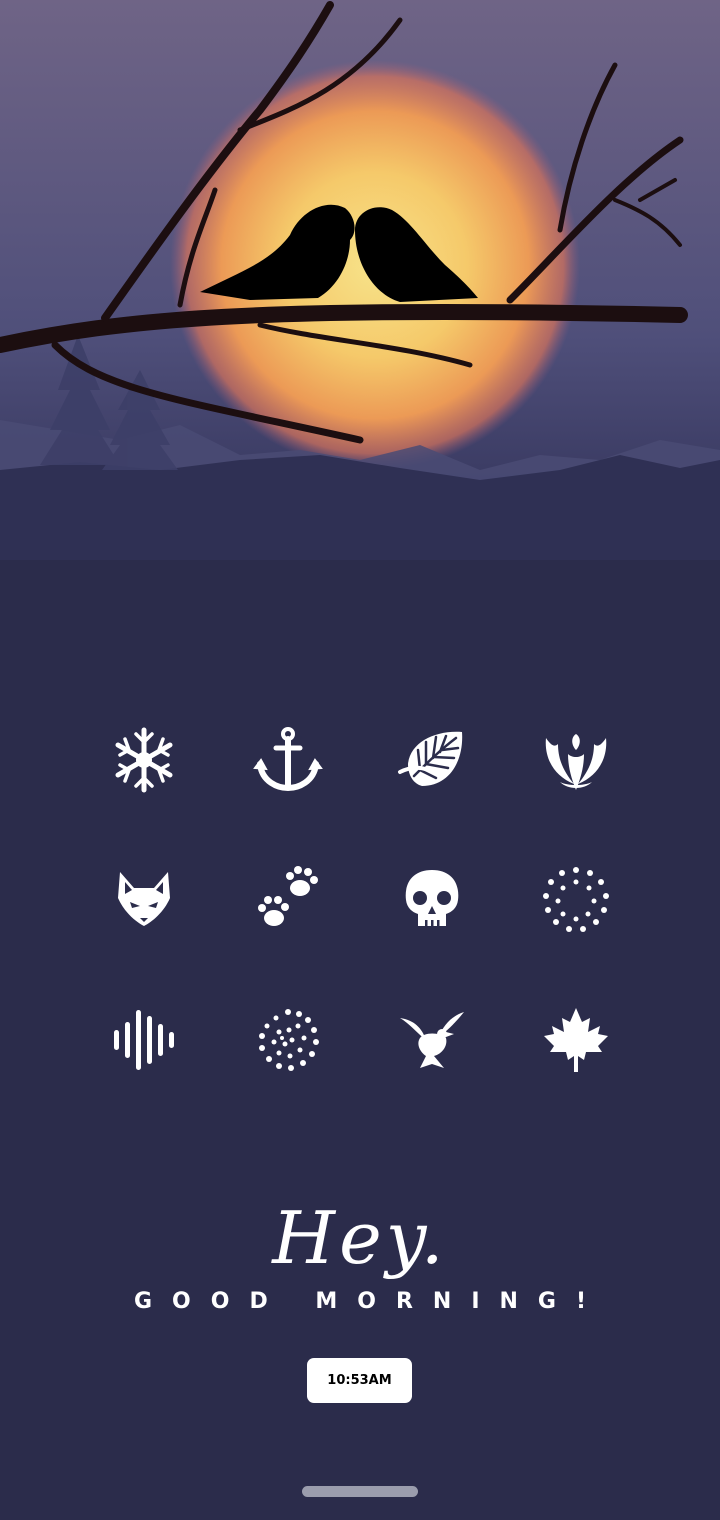  What do you see at coordinates (576, 760) in the screenshot?
I see `phoenix-icon` at bounding box center [576, 760].